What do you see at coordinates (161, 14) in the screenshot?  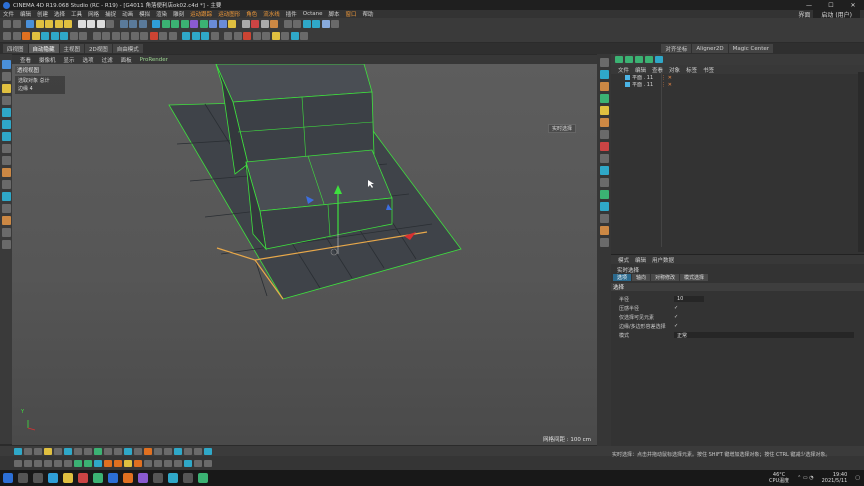 I see `menu-render: 渲染` at bounding box center [161, 14].